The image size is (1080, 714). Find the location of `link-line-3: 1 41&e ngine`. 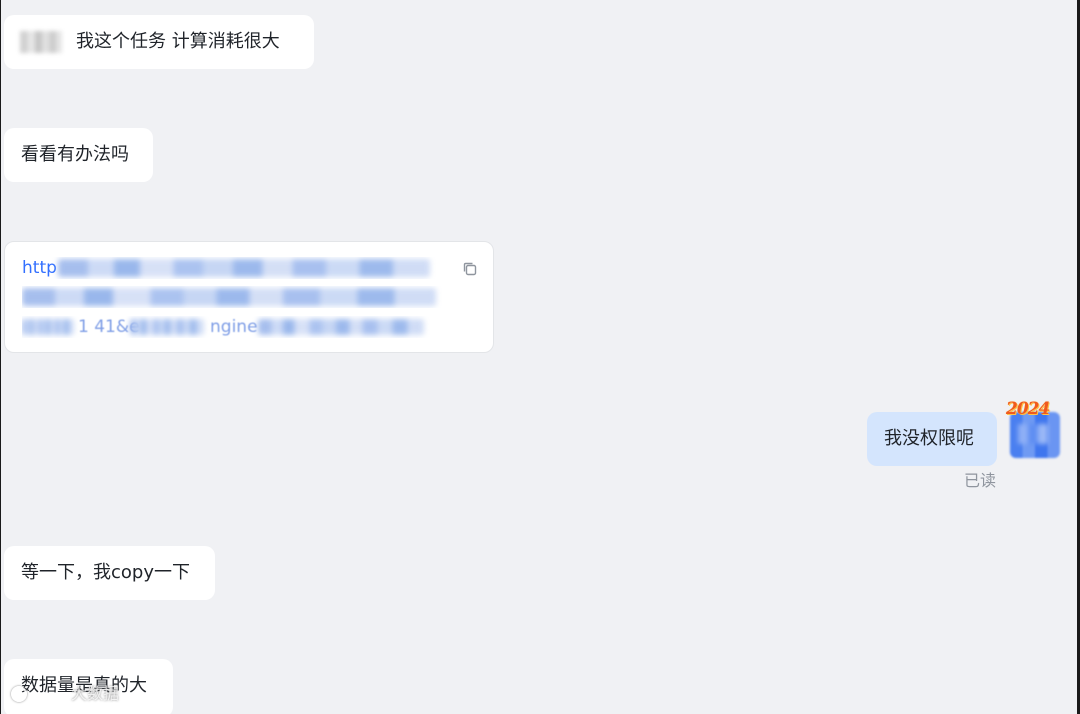

link-line-3: 1 41&e ngine is located at coordinates (227, 327).